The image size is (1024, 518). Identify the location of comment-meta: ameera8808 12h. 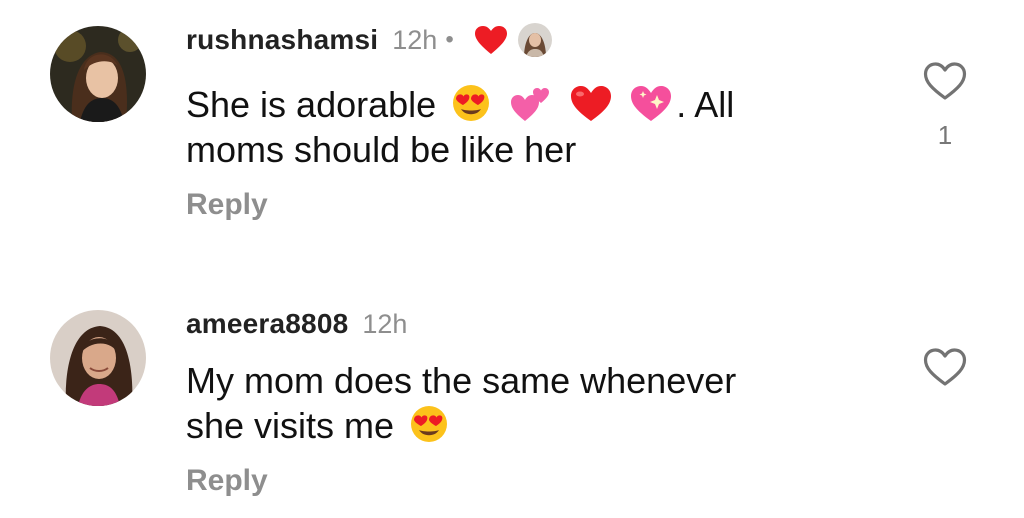
(296, 324).